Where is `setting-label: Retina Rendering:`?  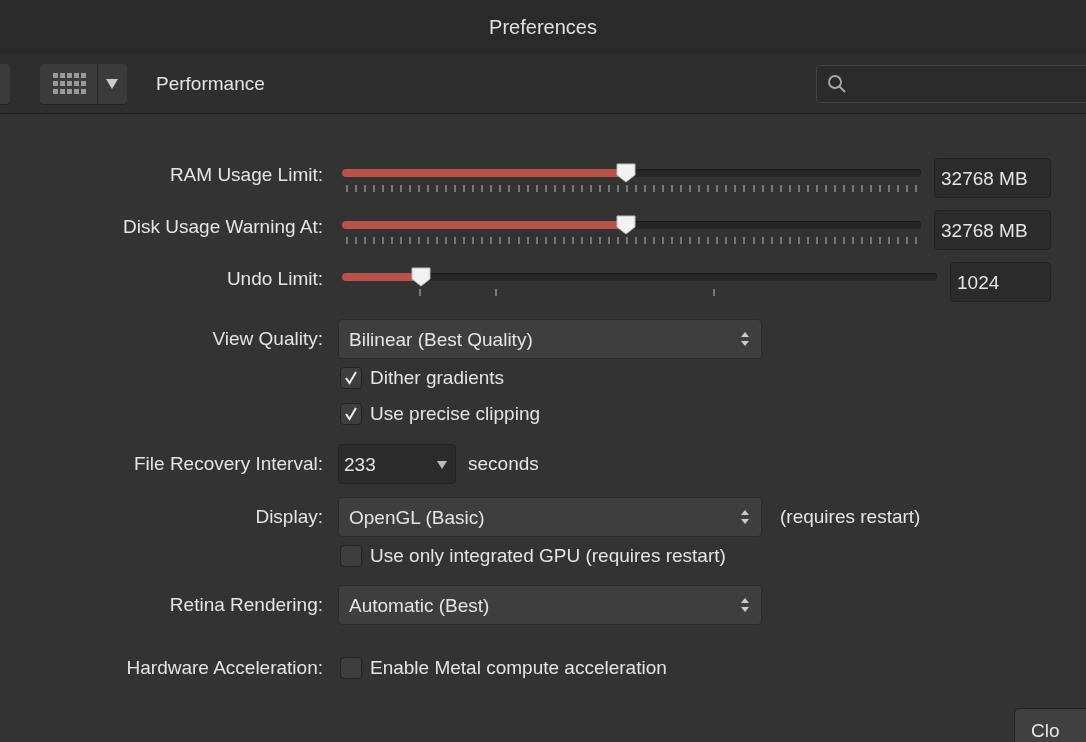 setting-label: Retina Rendering: is located at coordinates (246, 604).